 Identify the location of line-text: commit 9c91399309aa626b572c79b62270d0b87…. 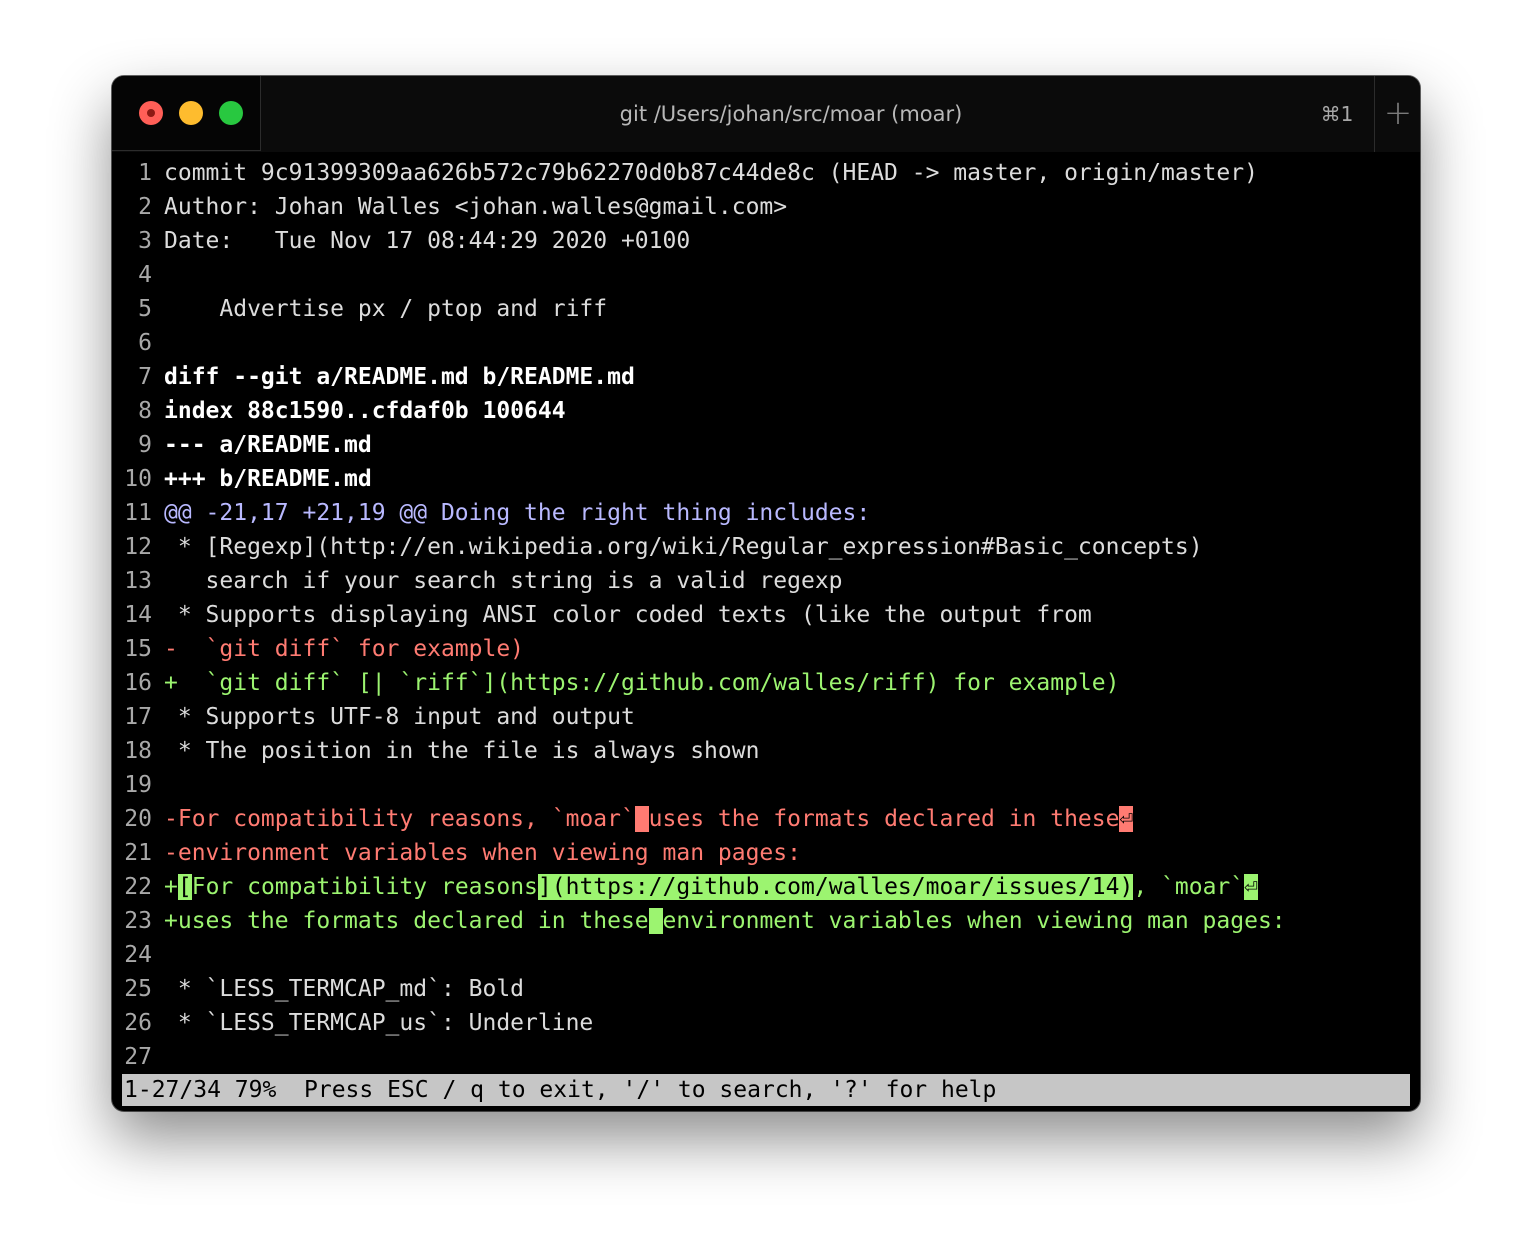
(711, 173).